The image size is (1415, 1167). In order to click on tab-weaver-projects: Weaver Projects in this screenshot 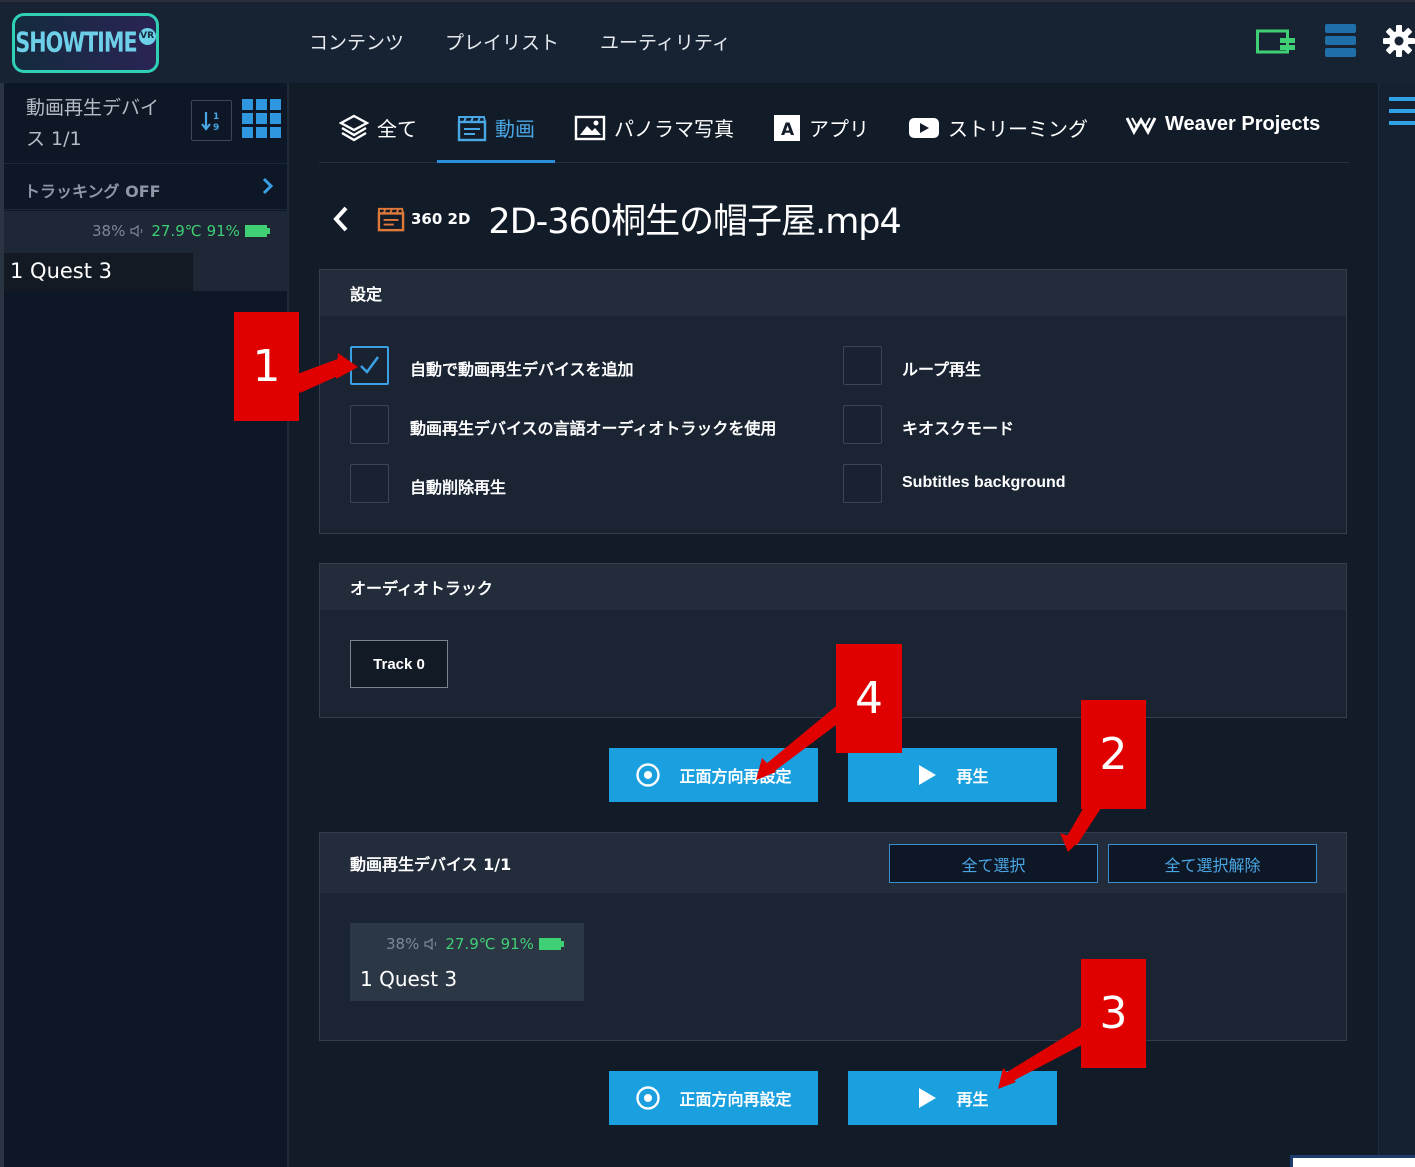, I will do `click(1222, 124)`.